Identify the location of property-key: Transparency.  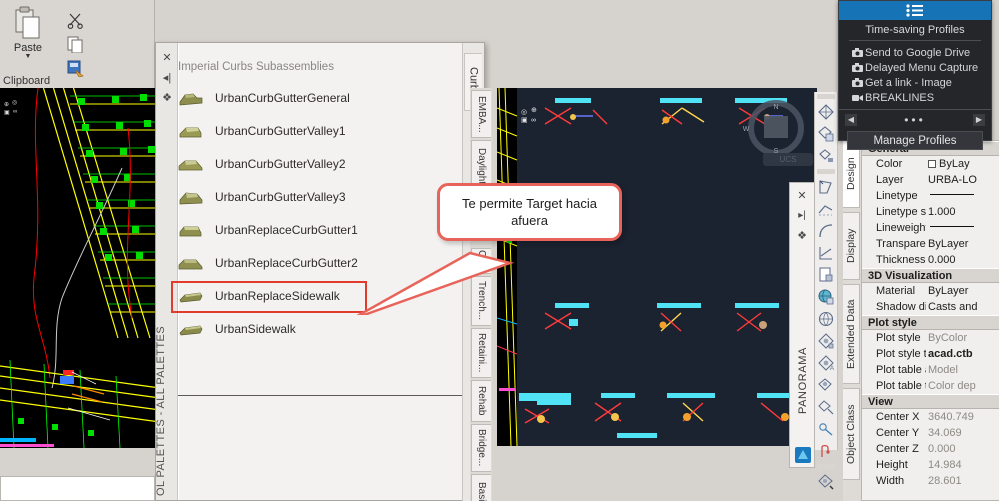
(901, 244).